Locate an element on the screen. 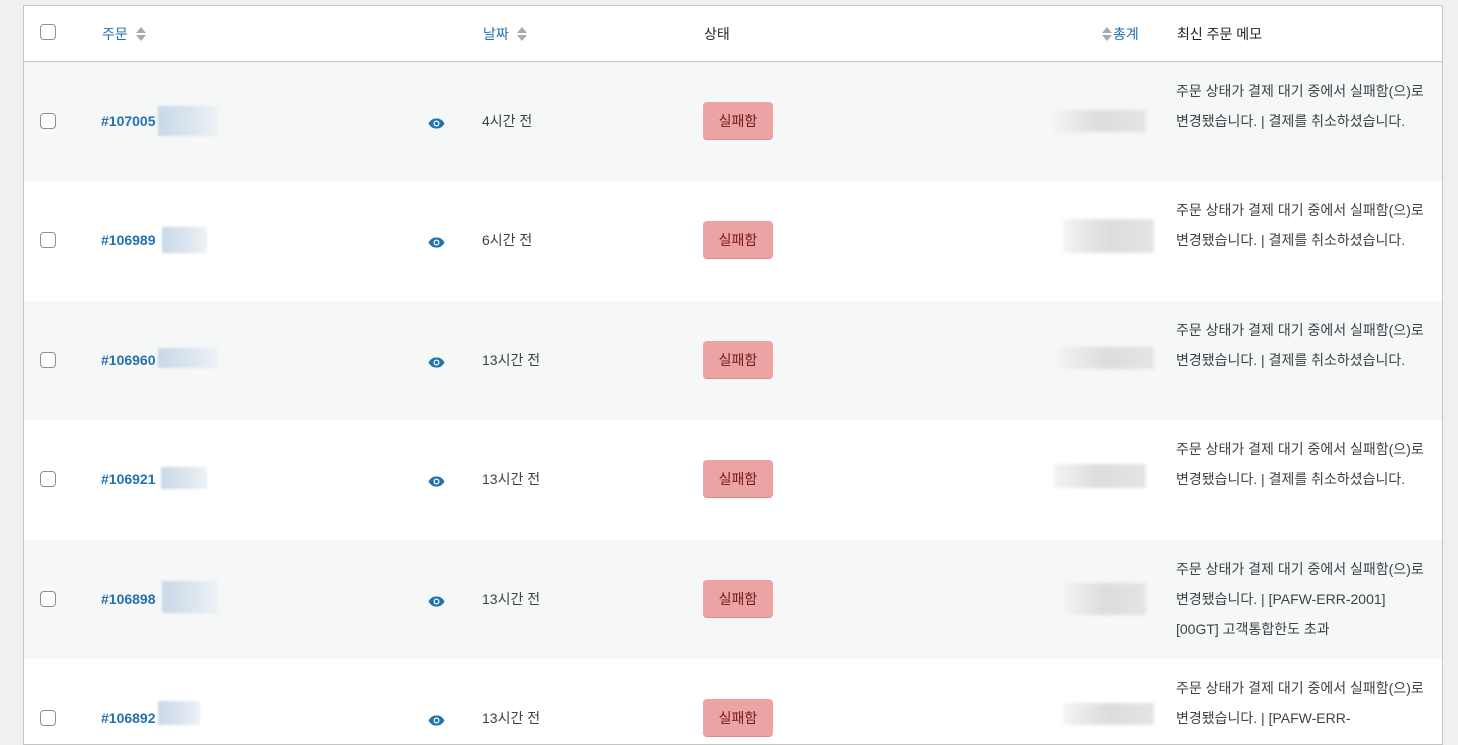 This screenshot has height=745, width=1458. order-date: 6시간 전 is located at coordinates (507, 240).